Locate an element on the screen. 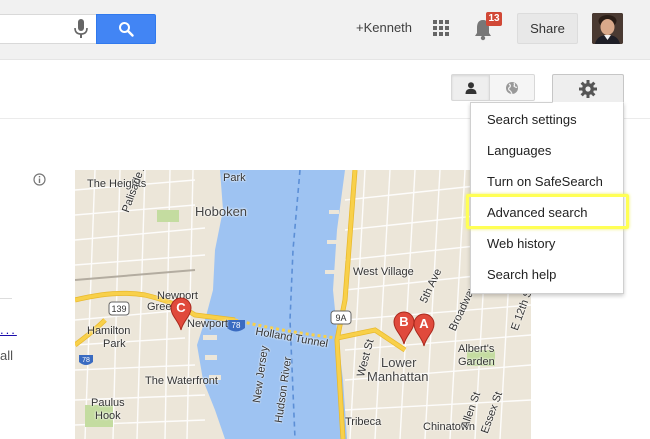 This screenshot has height=439, width=650. google-plus-profile-link: +Kenneth is located at coordinates (384, 27).